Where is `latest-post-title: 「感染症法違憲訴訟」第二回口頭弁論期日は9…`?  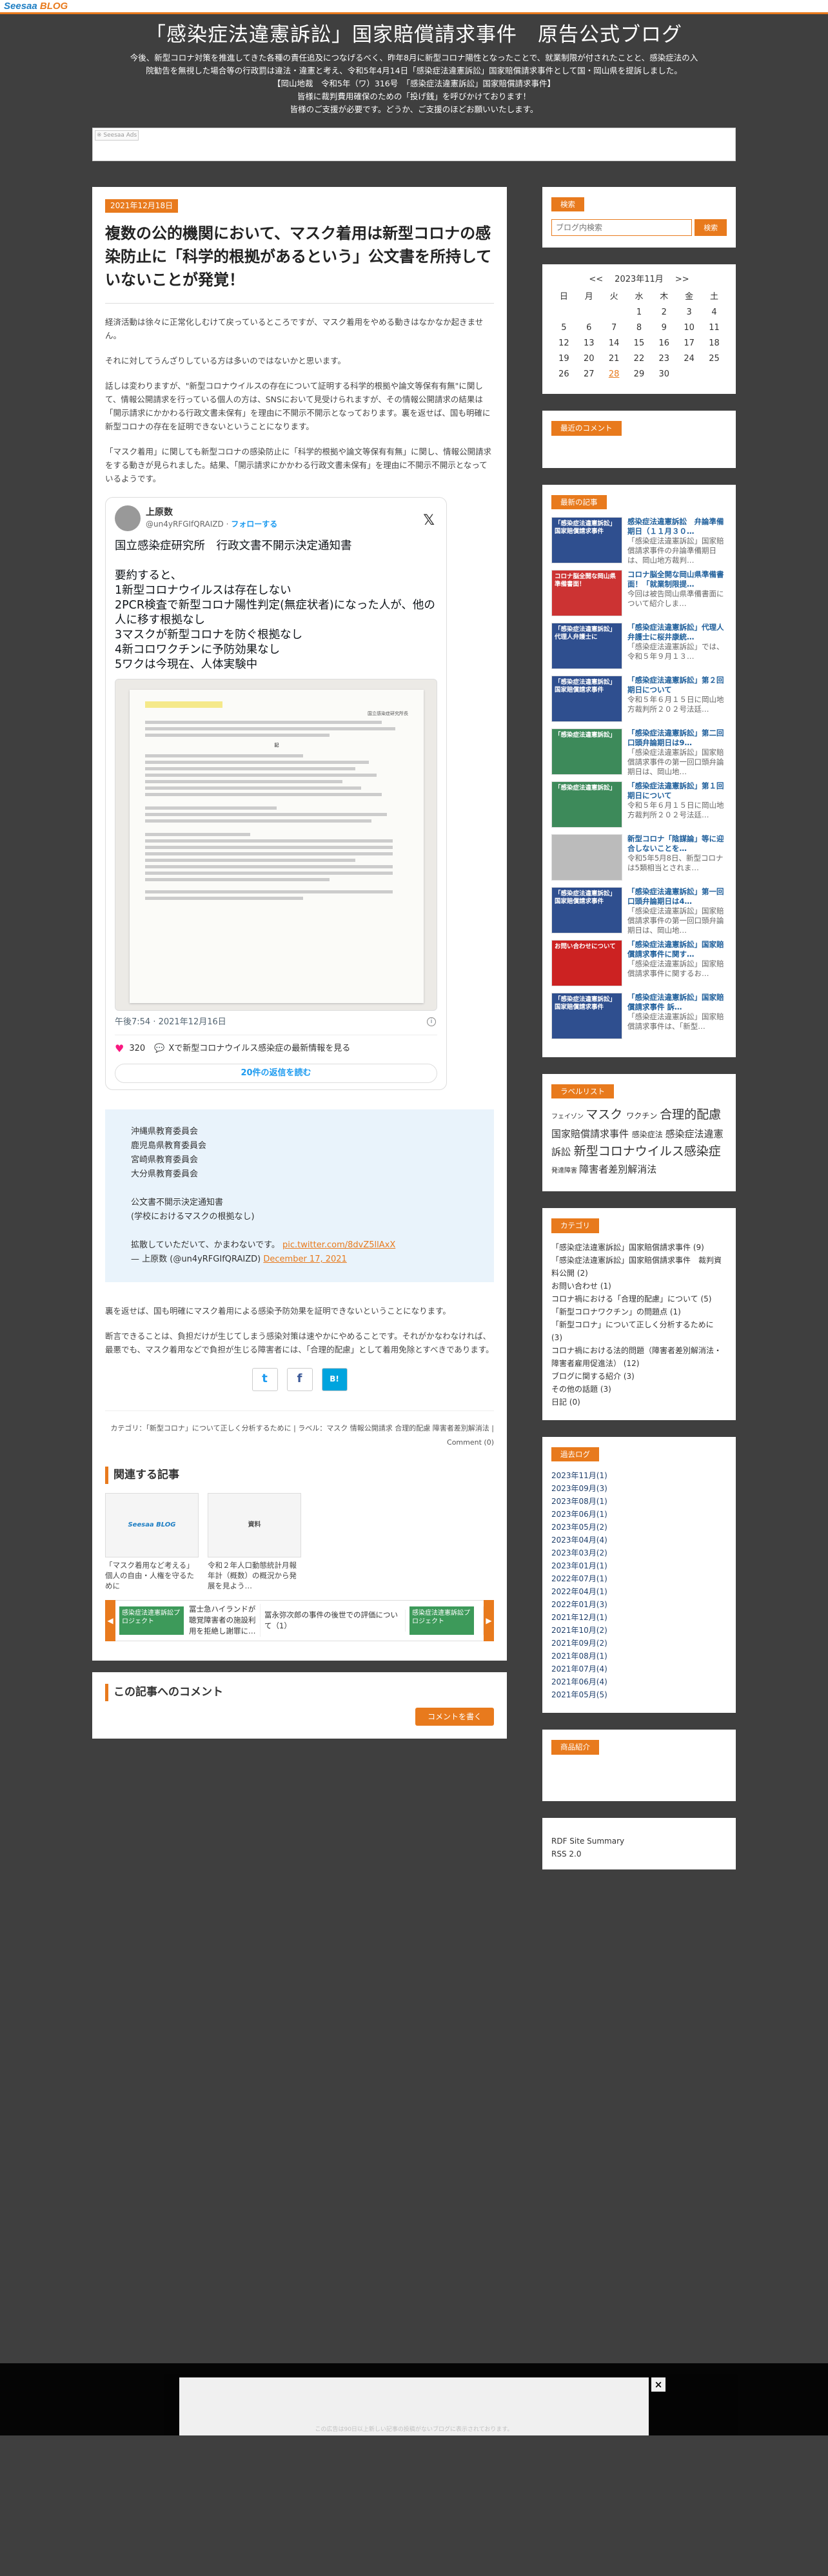 latest-post-title: 「感染症法違憲訴訟」第二回口頭弁論期日は9… is located at coordinates (677, 738).